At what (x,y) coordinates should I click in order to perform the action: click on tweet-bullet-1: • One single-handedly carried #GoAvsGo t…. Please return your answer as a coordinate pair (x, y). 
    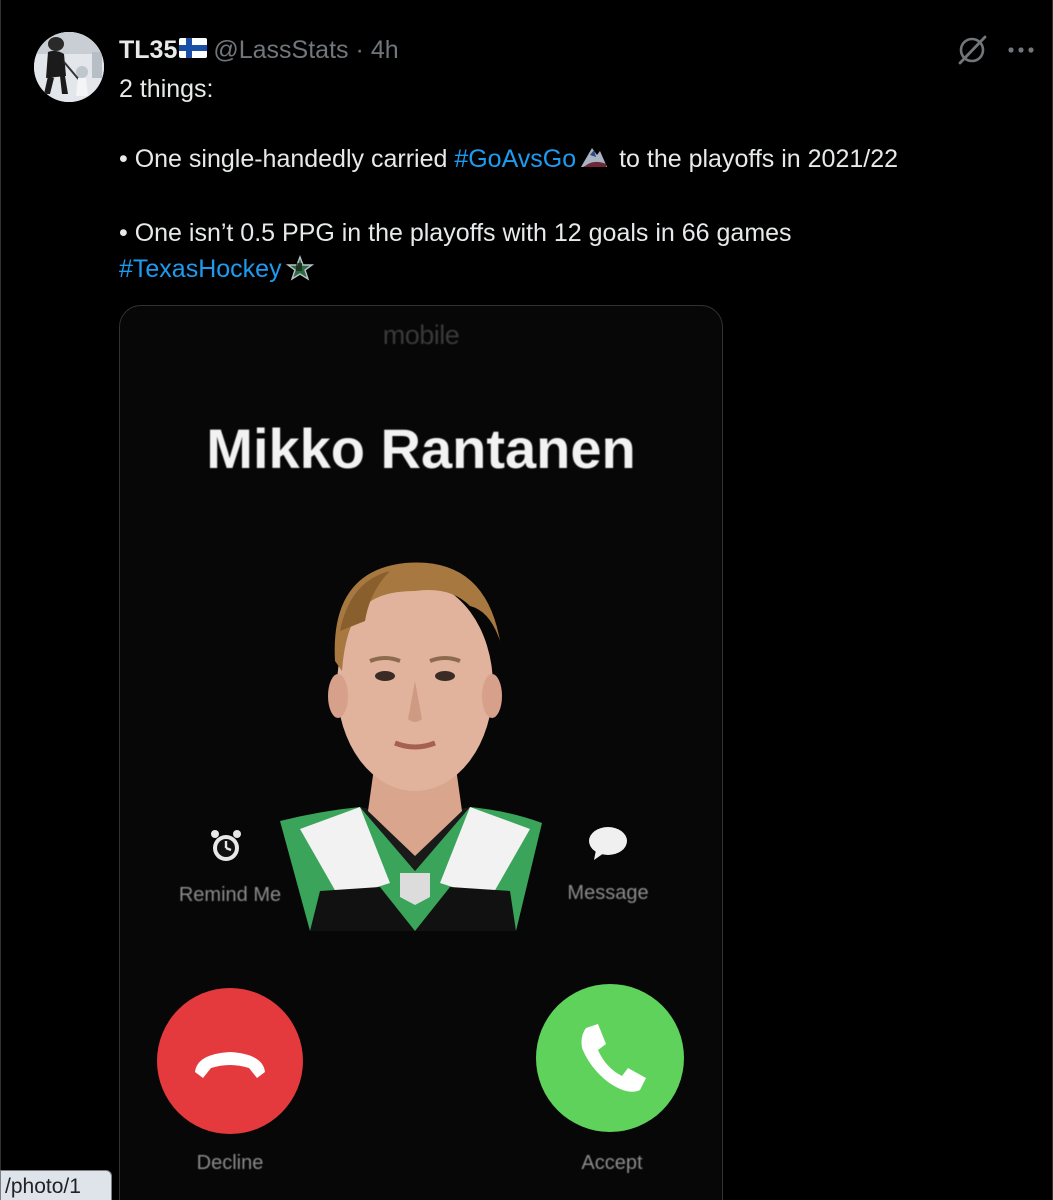
    Looking at the image, I should click on (569, 161).